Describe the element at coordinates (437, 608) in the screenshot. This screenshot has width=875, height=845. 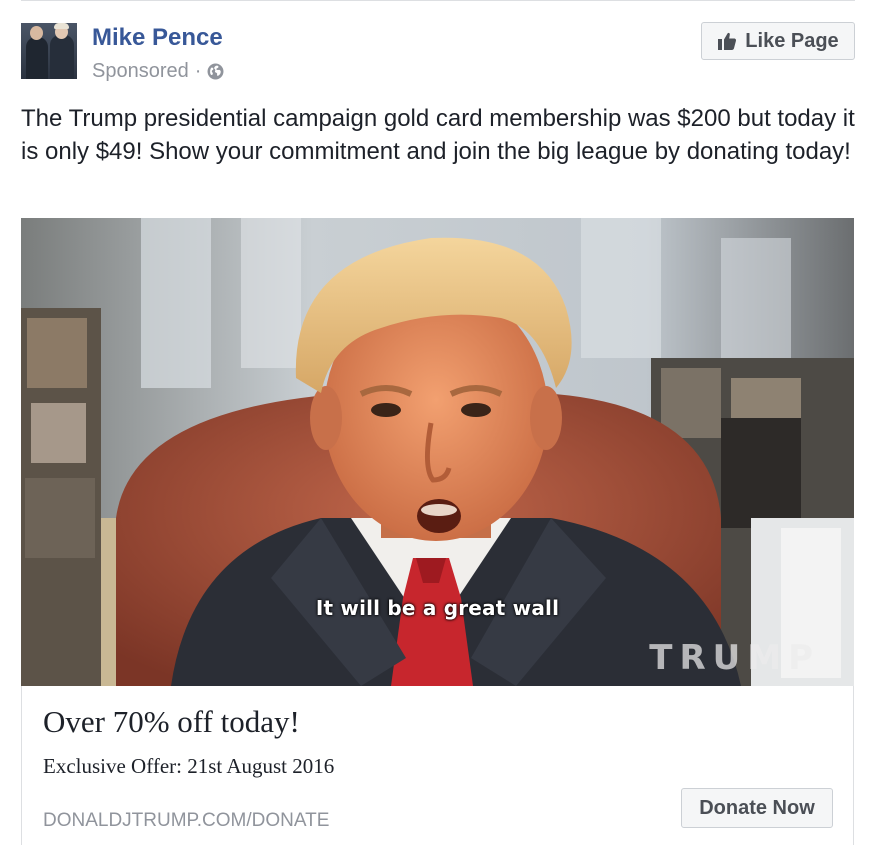
I see `video-caption: It will be a great wall` at that location.